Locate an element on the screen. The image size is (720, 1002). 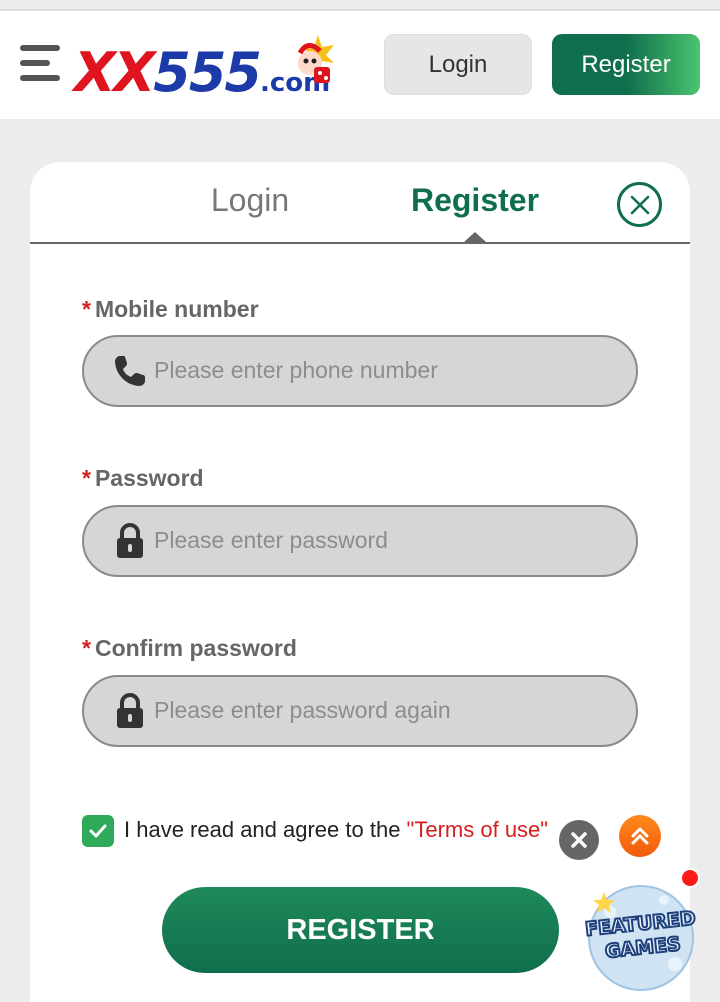
confirm-password-placeholder: Please enter password again is located at coordinates (302, 710).